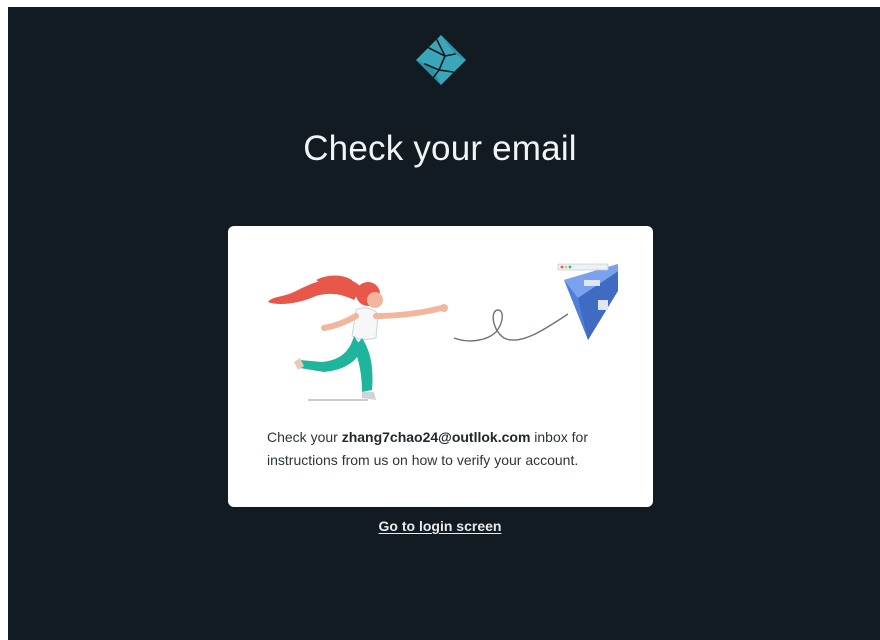 Image resolution: width=880 pixels, height=640 pixels. Describe the element at coordinates (436, 437) in the screenshot. I see `email-address: zhang7chao24@outllok.com` at that location.